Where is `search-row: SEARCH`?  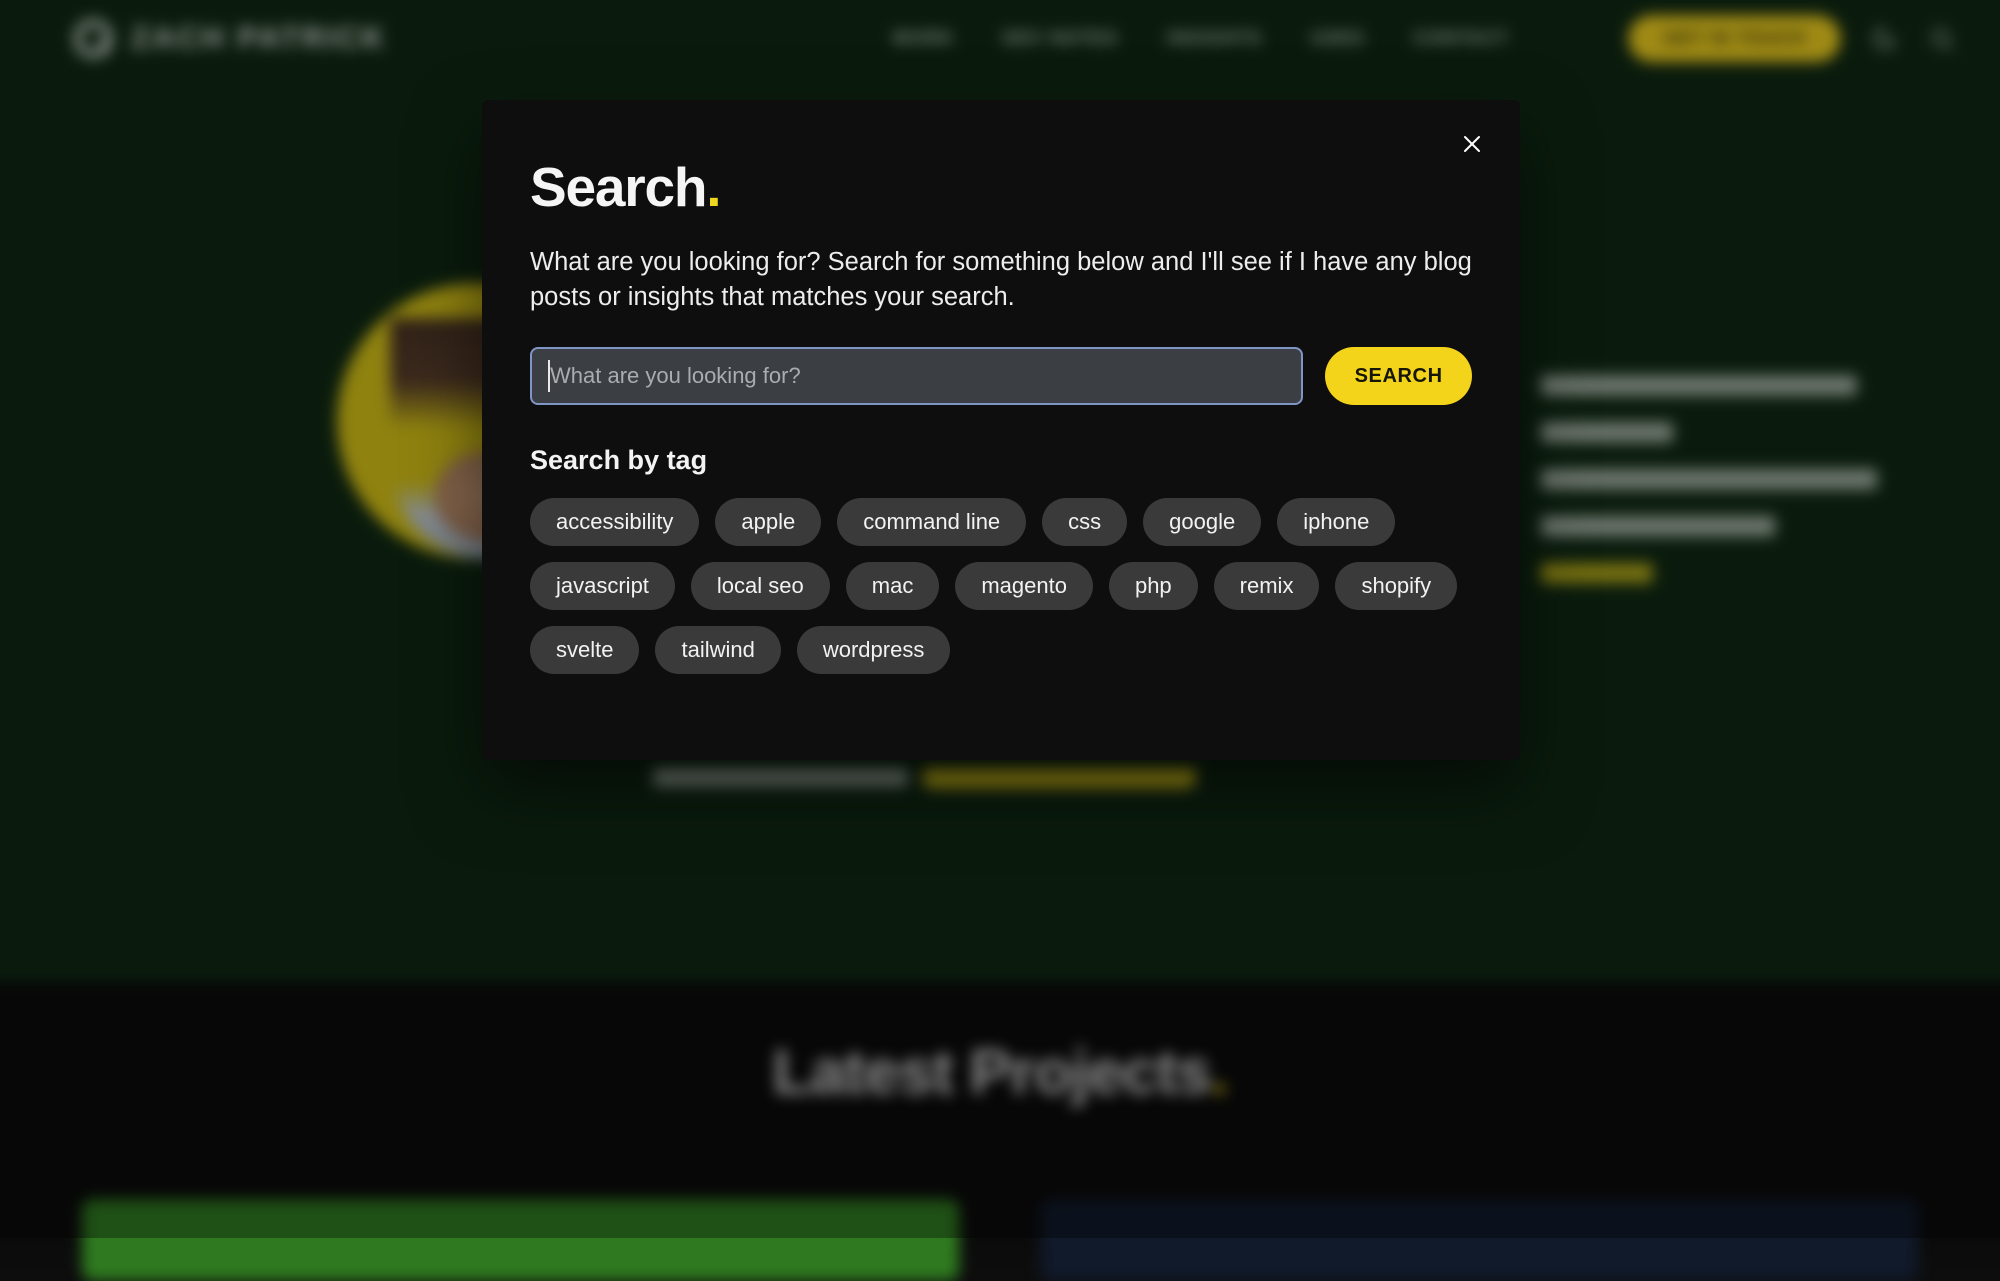
search-row: SEARCH is located at coordinates (1001, 376).